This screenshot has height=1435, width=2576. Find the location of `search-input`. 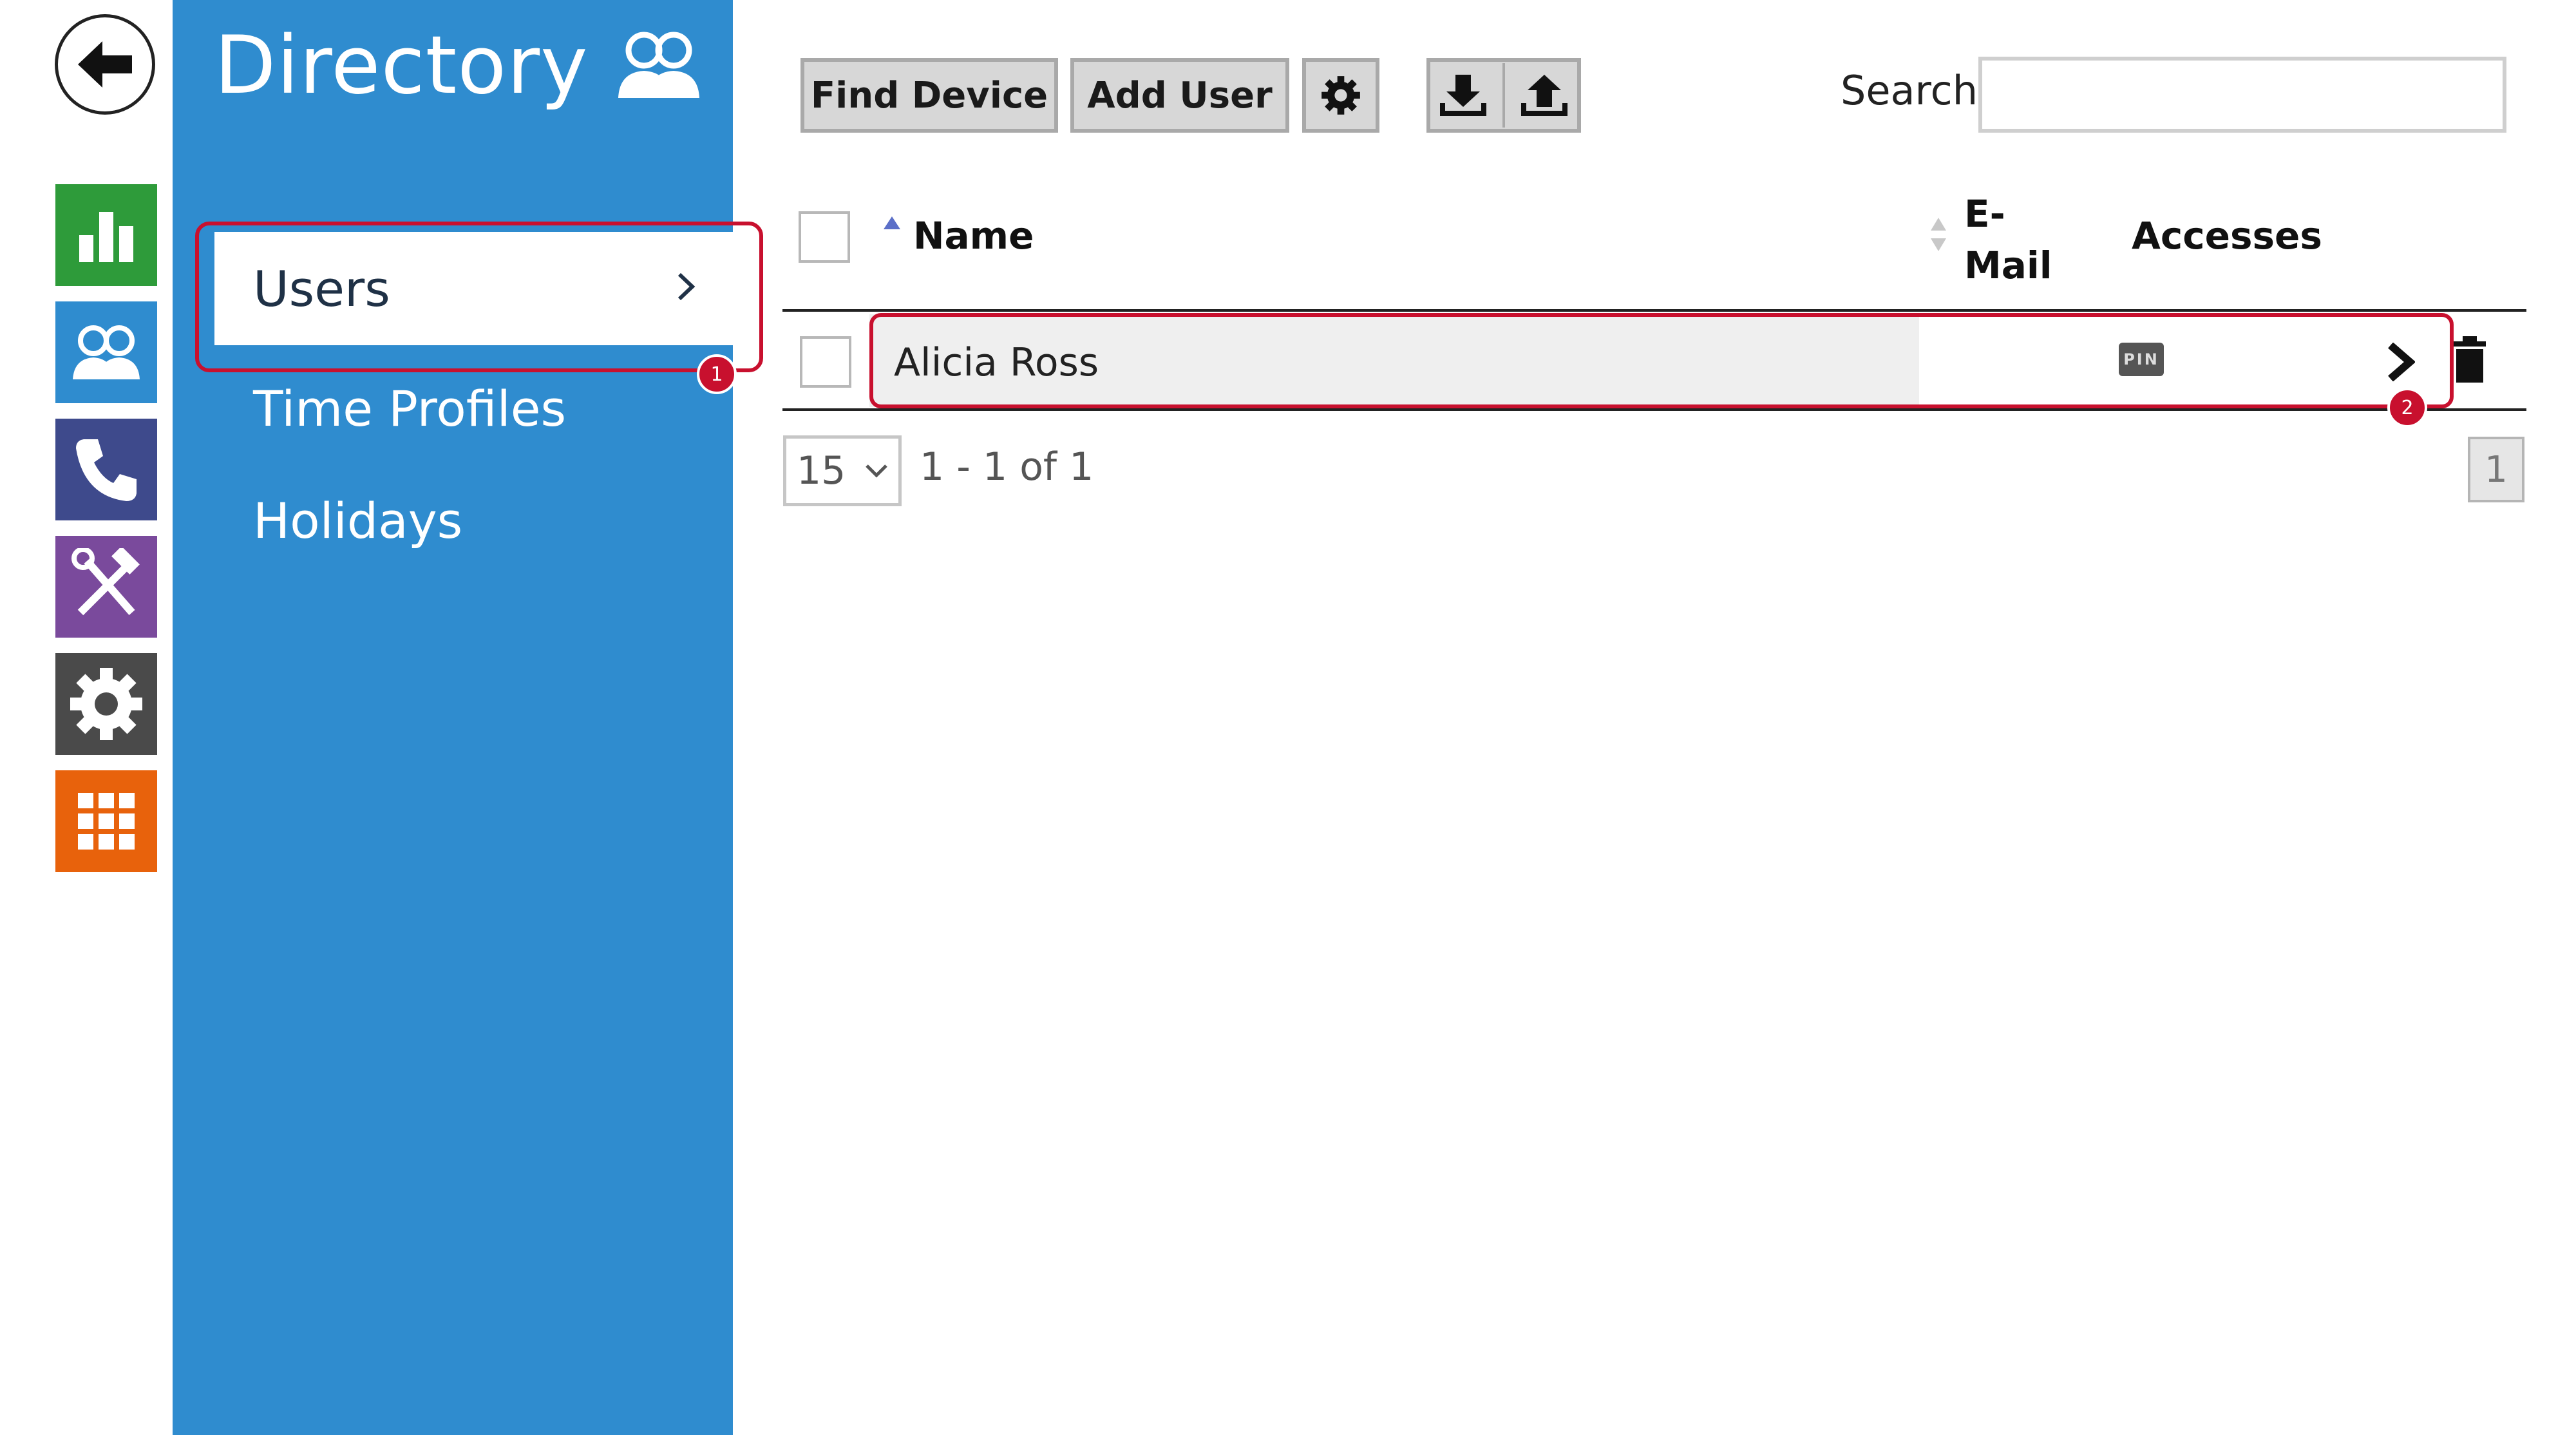

search-input is located at coordinates (2242, 95).